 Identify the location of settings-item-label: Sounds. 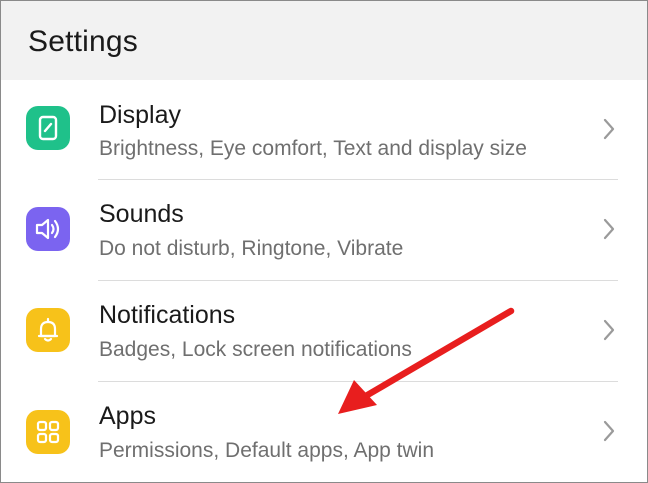
(141, 214).